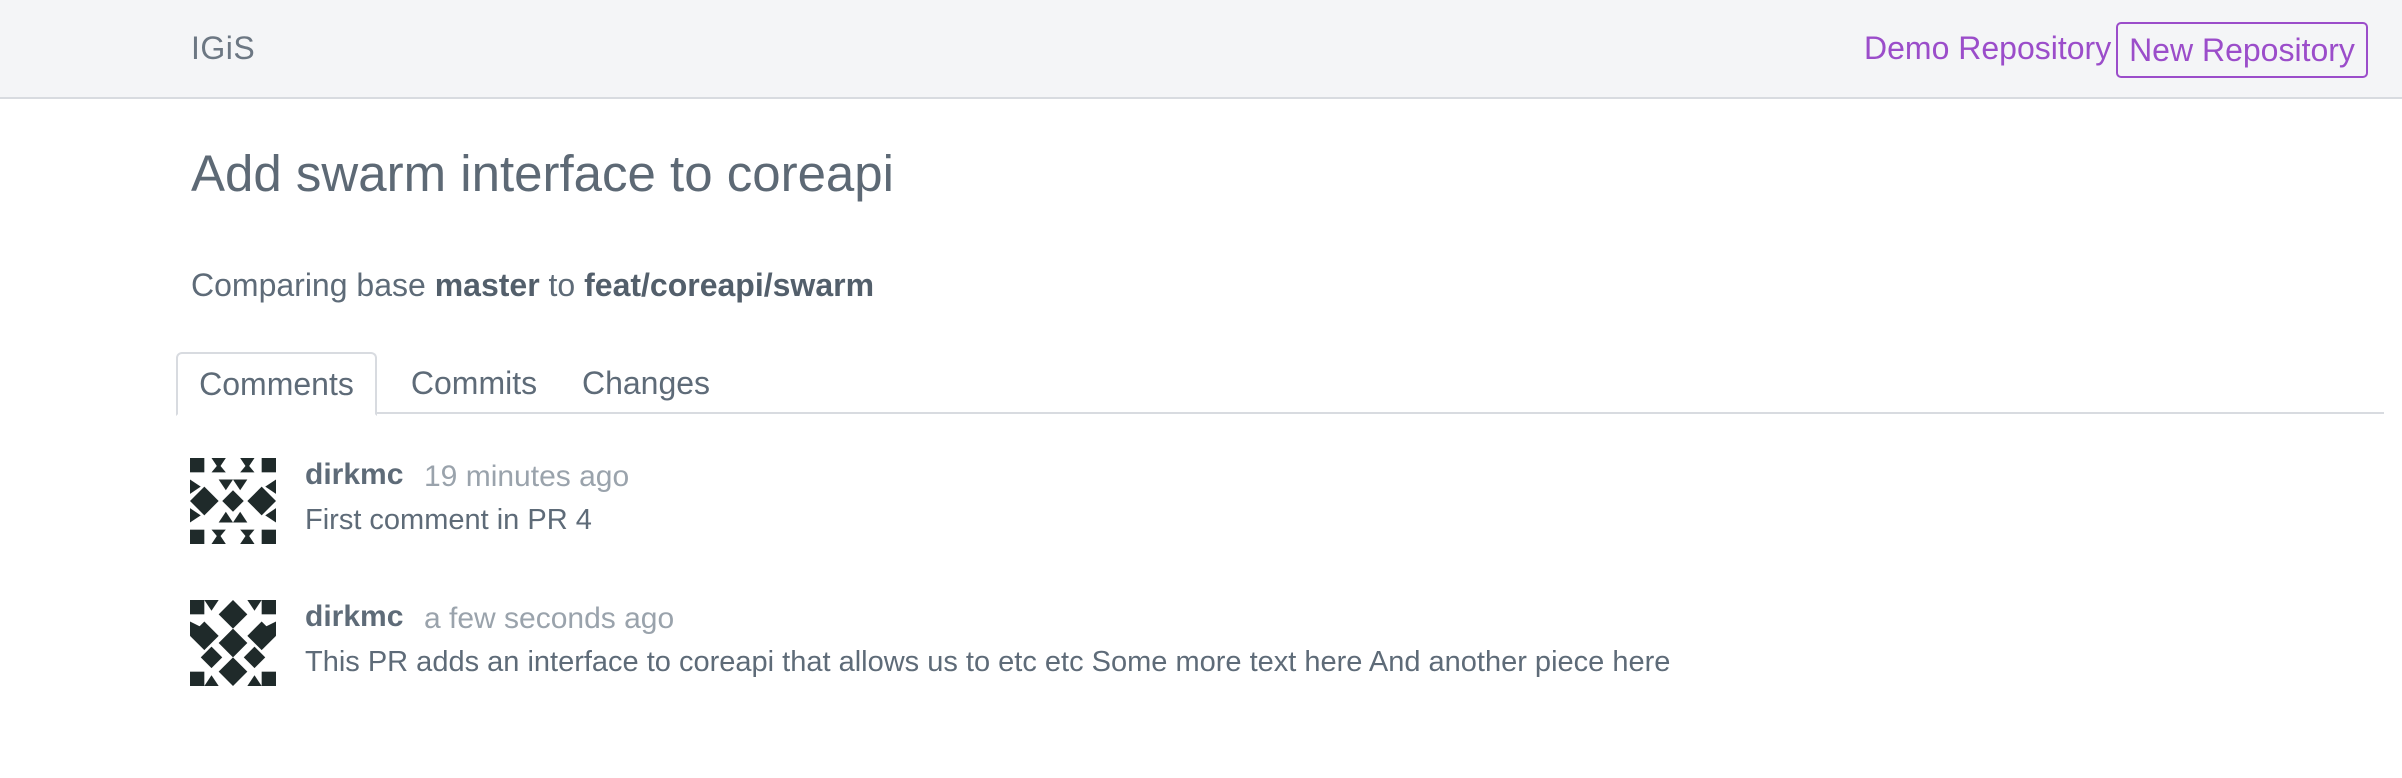 This screenshot has width=2402, height=778. I want to click on comparing-to: to, so click(562, 285).